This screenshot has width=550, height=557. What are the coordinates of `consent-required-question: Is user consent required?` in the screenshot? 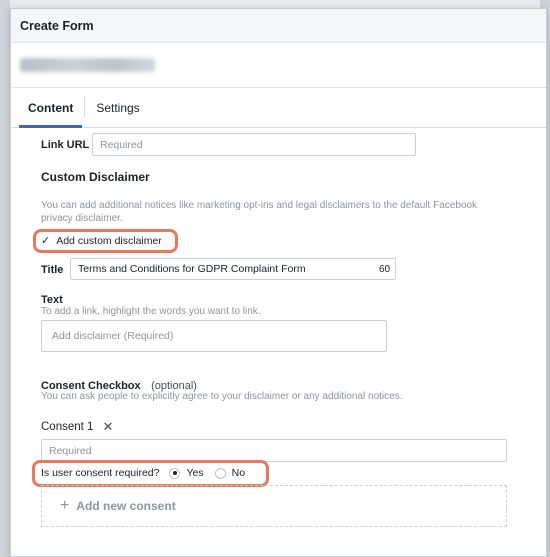 It's located at (100, 473).